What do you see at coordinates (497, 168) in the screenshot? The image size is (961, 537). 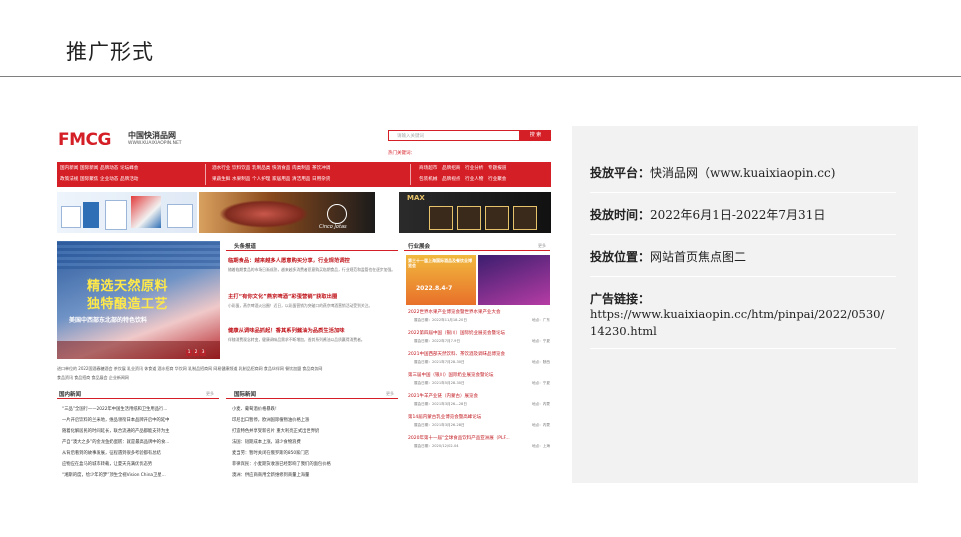 I see `nav-item: 专题报道` at bounding box center [497, 168].